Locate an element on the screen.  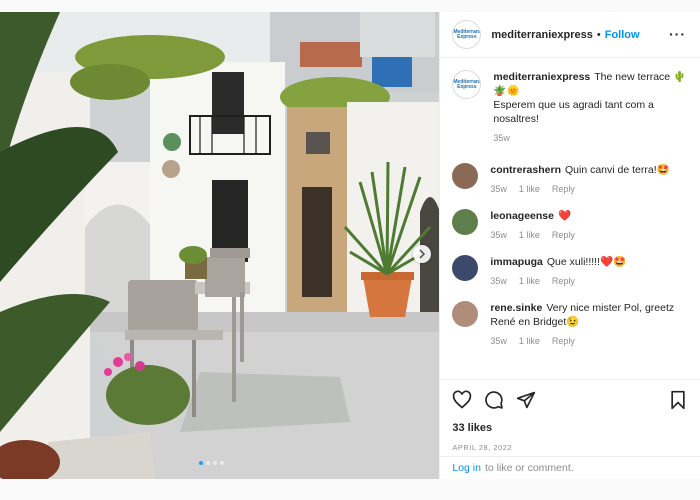
list-item: leonageense ❤️ 35w 1 like Reply is located at coordinates (572, 225).